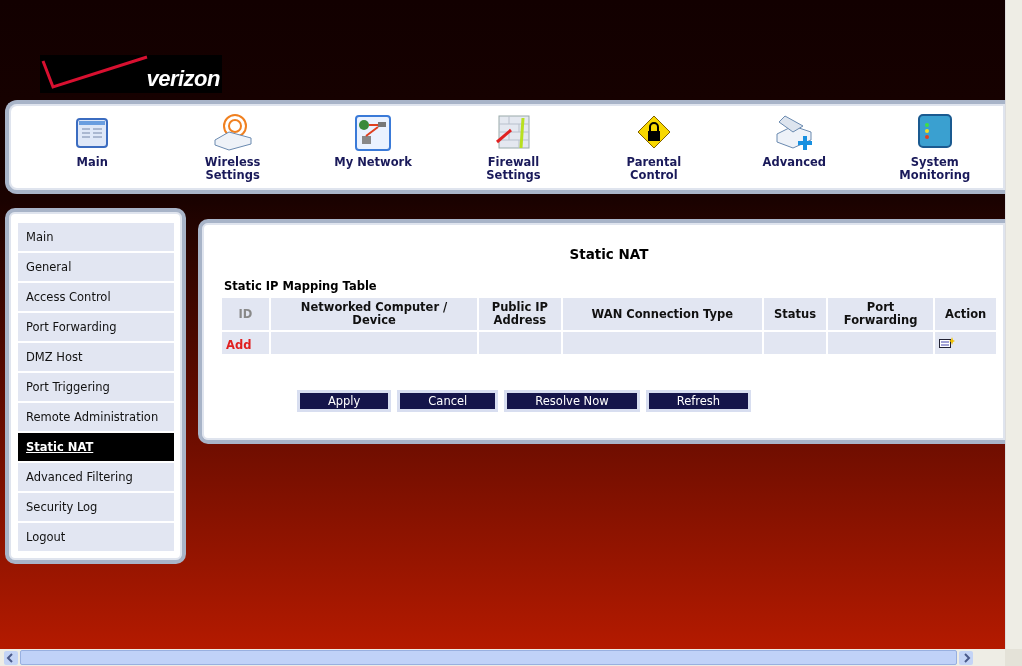  I want to click on sidebar-item: Security Log, so click(96, 507).